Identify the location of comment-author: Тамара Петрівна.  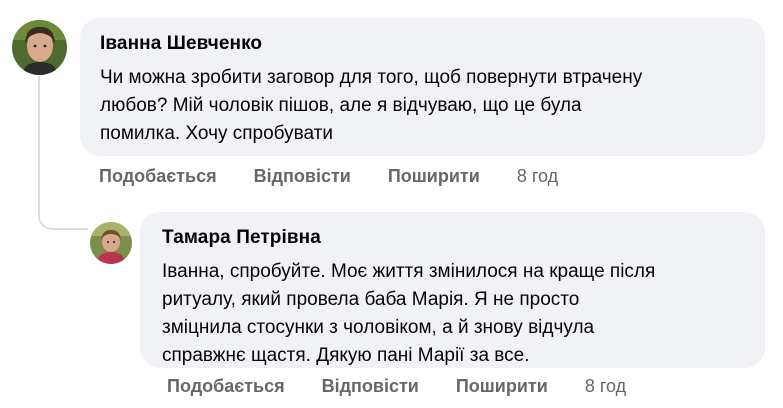
(453, 238).